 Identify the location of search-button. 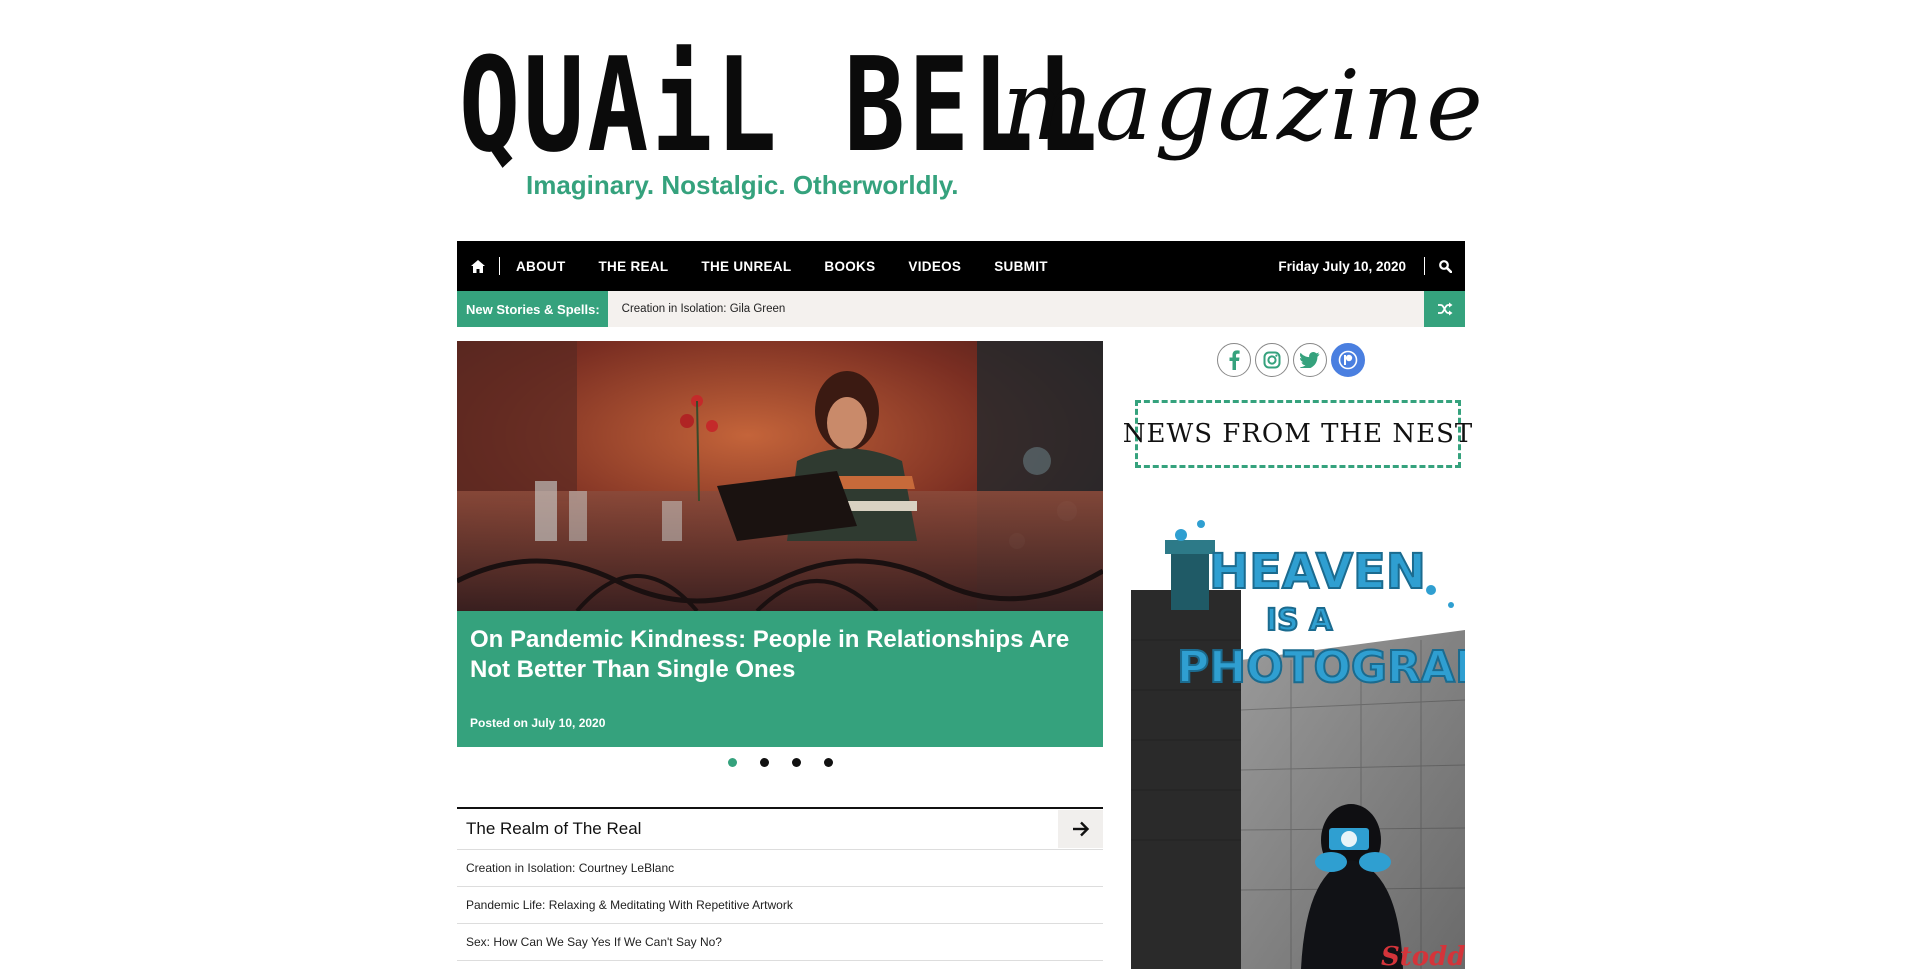
(1445, 266).